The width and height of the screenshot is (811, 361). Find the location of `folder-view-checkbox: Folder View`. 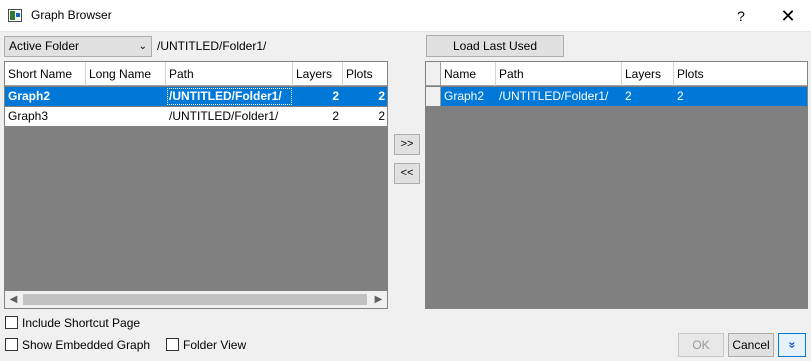

folder-view-checkbox: Folder View is located at coordinates (206, 346).